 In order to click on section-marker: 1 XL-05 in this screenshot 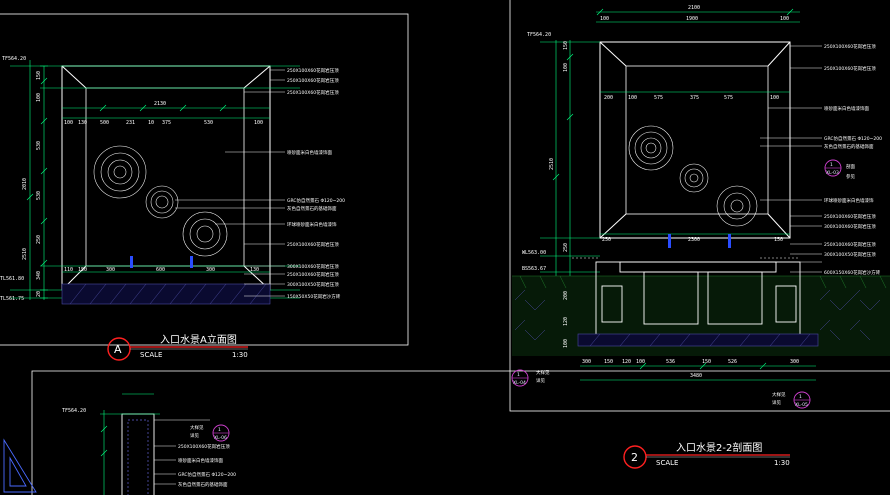, I will do `click(802, 400)`.